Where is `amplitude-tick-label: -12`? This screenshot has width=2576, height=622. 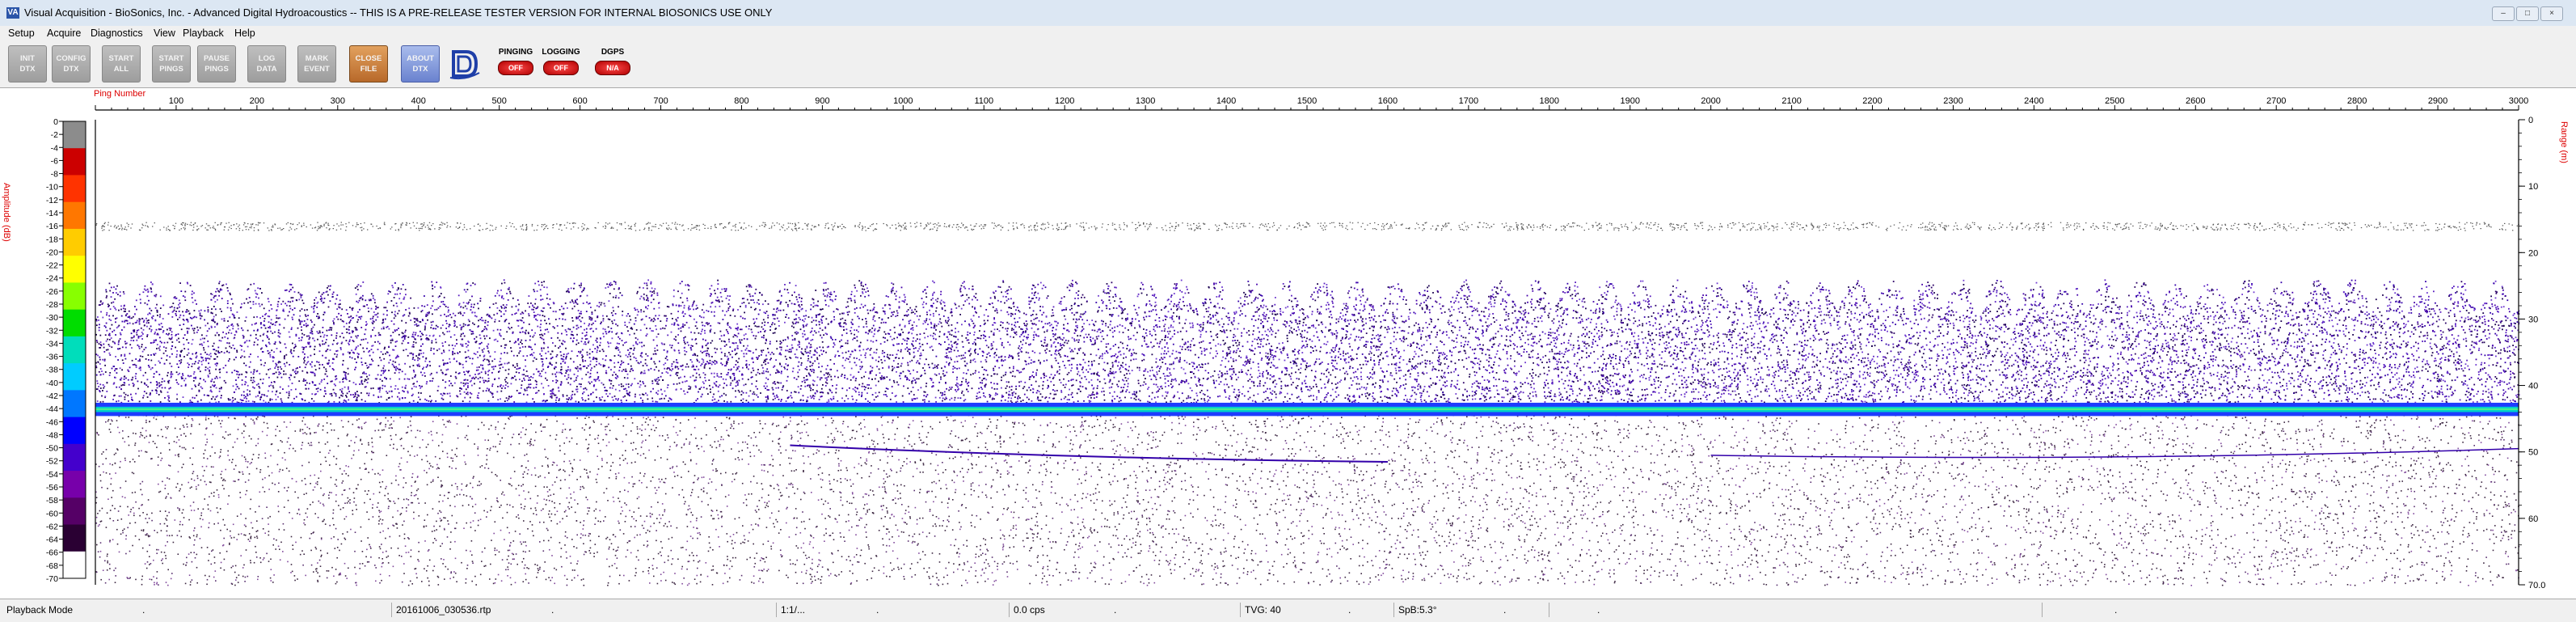 amplitude-tick-label: -12 is located at coordinates (52, 200).